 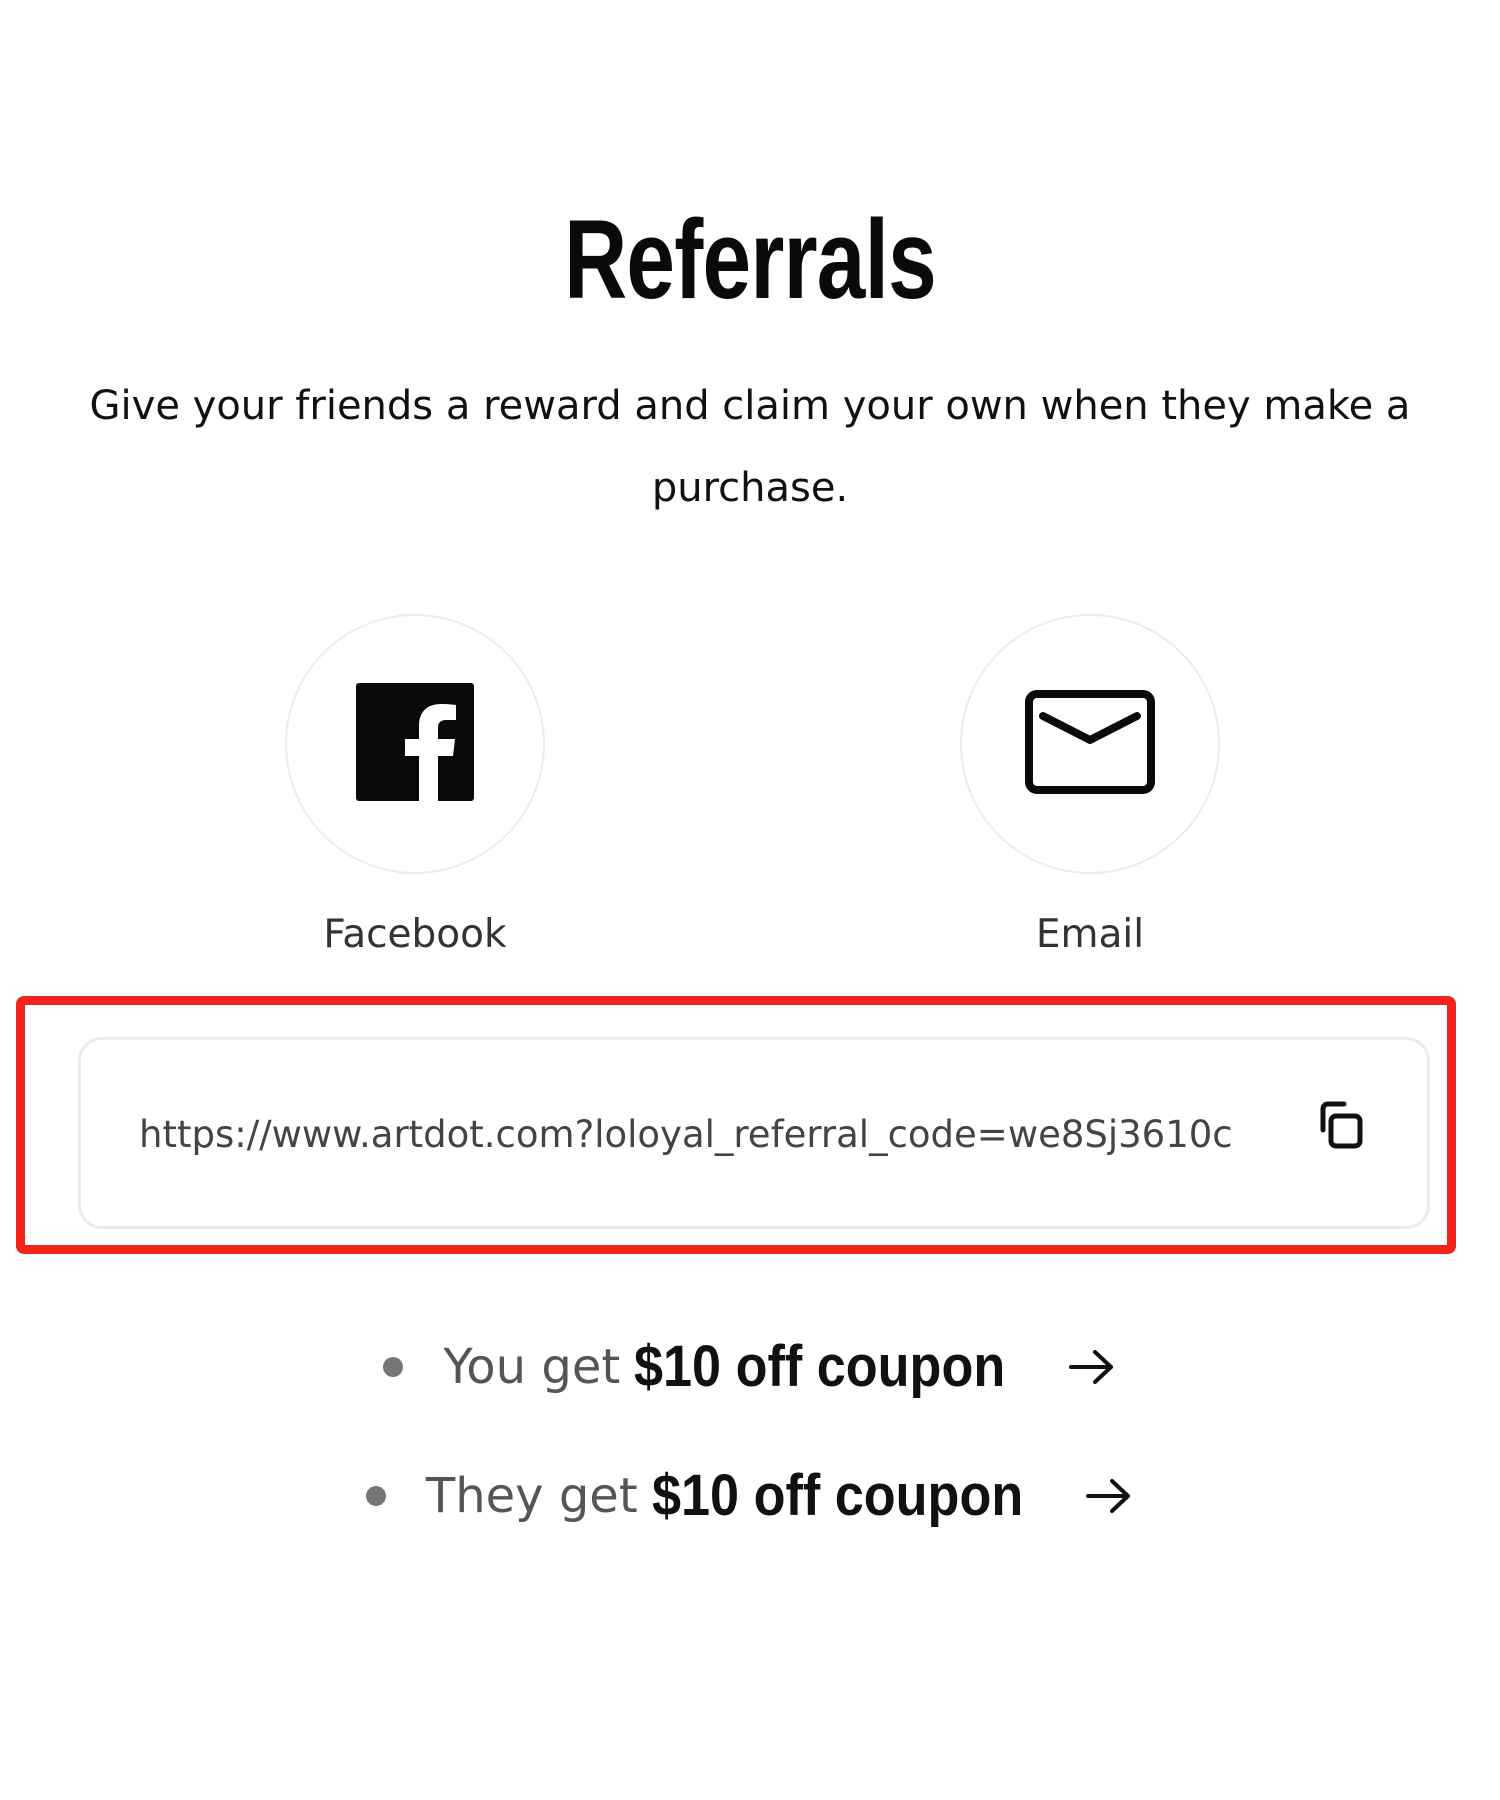 I want to click on reward-you-row: You get $10 off coupon, so click(x=750, y=1367).